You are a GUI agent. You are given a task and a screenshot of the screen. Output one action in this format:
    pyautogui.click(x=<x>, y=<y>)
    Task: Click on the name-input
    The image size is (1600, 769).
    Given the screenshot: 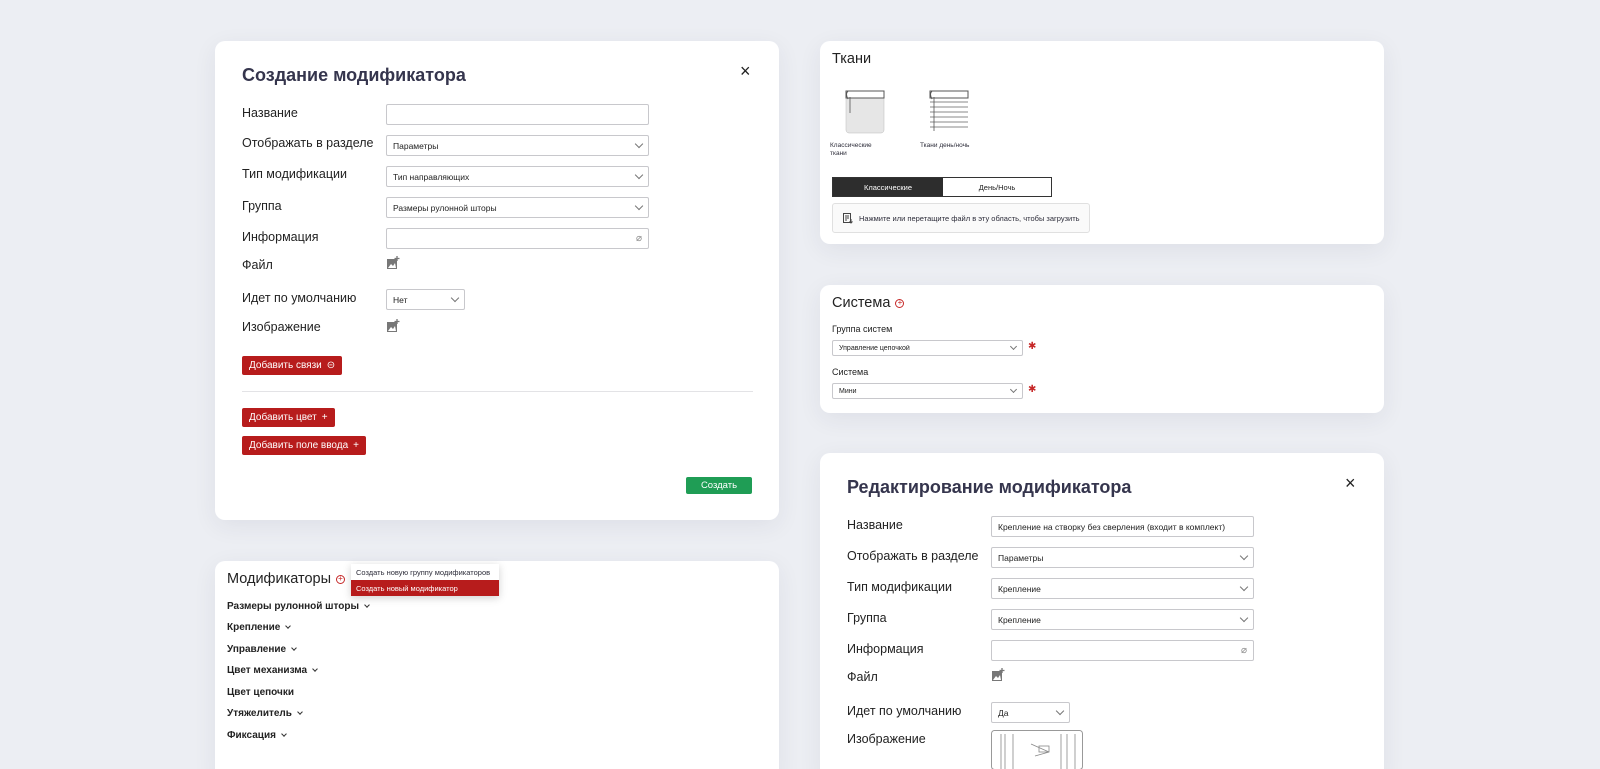 What is the action you would take?
    pyautogui.click(x=517, y=114)
    